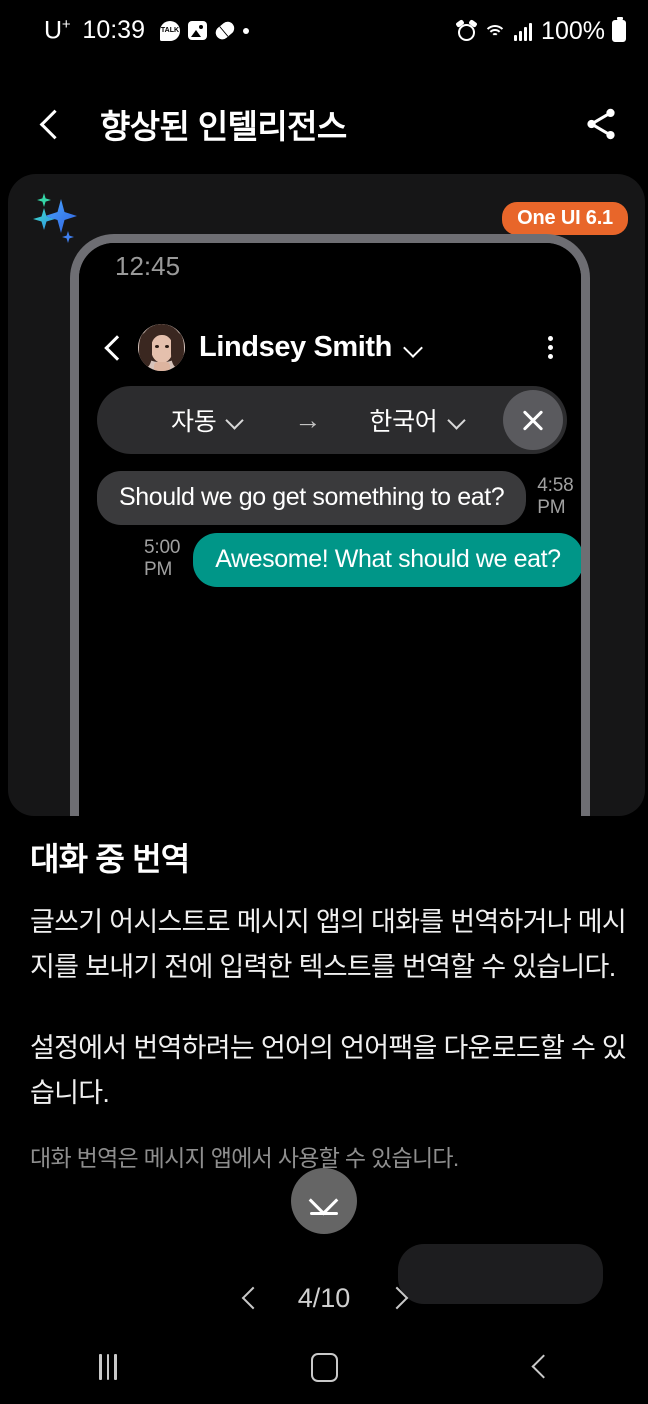  Describe the element at coordinates (146, 30) in the screenshot. I see `status-bar-left: U+ 10:39 TALK` at that location.